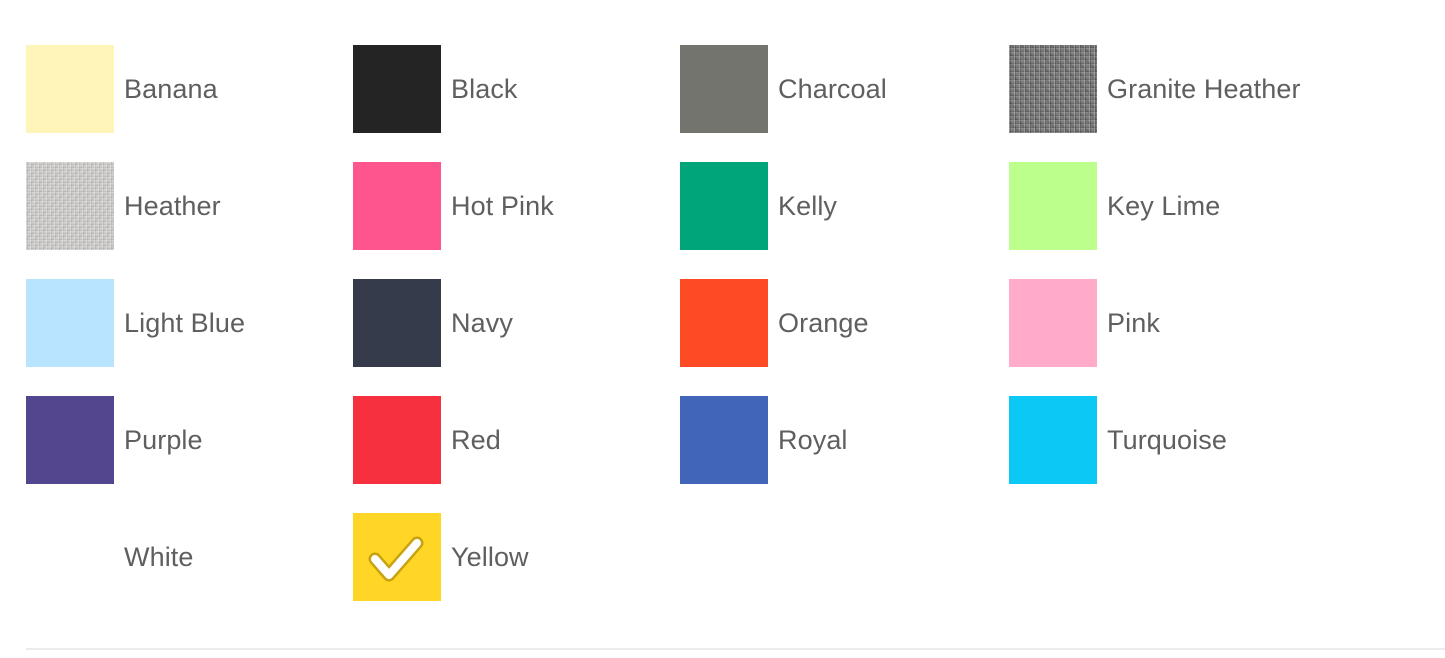  I want to click on color-swatch-key-lime, so click(1053, 206).